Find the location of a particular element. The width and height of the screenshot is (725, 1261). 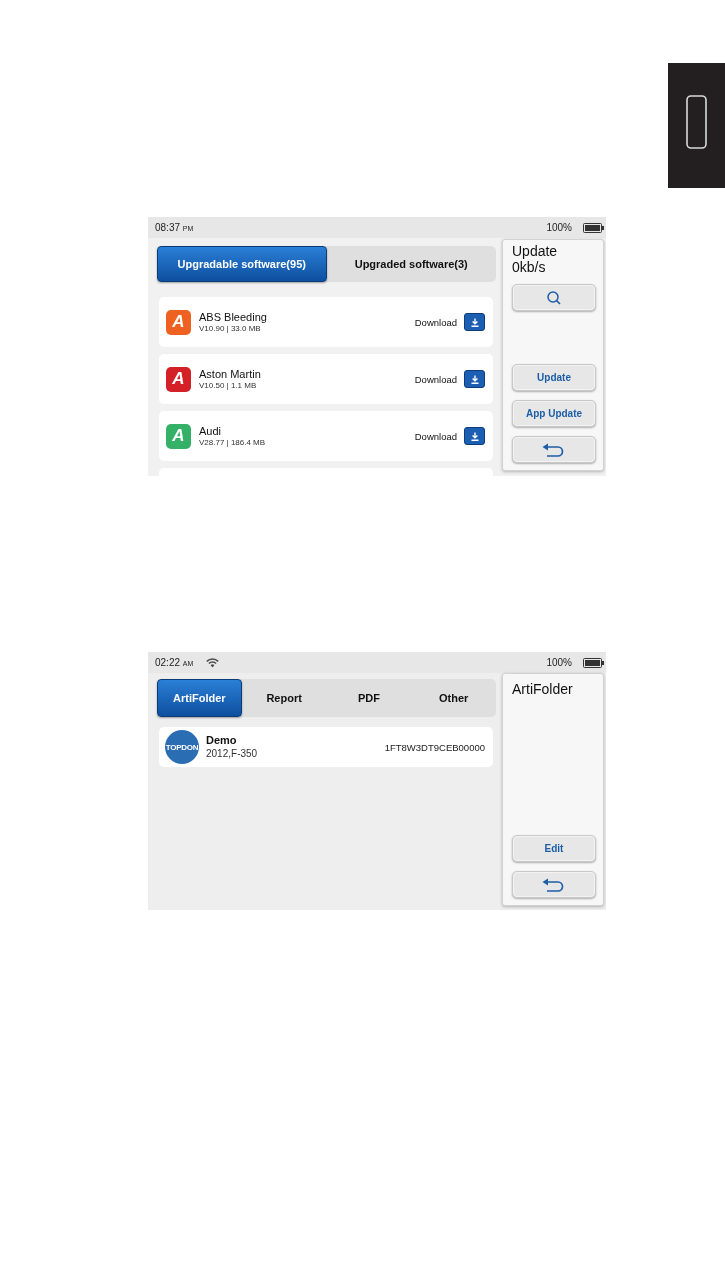

panel-title: Update is located at coordinates (535, 251).